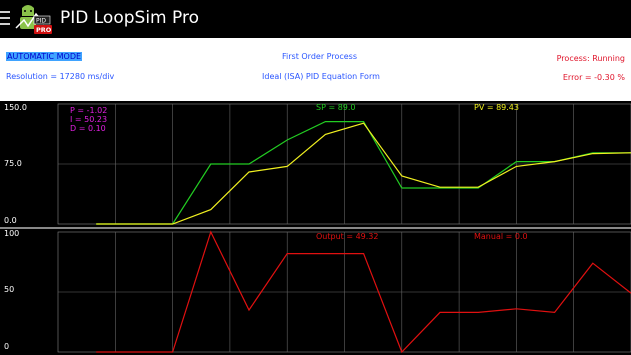 Image resolution: width=631 pixels, height=355 pixels. Describe the element at coordinates (44, 56) in the screenshot. I see `mode-indicator: AUTOMATIC MODE` at that location.